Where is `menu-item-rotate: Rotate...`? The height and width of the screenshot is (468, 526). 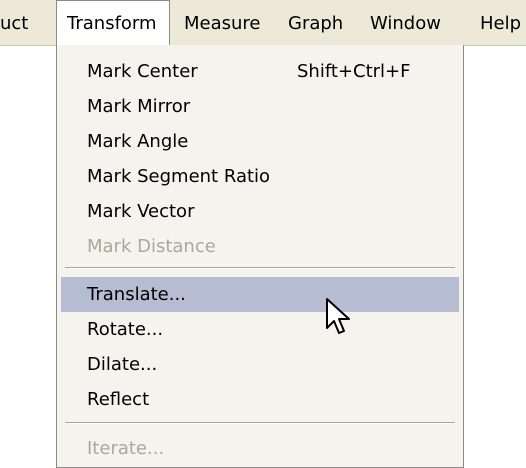
menu-item-rotate: Rotate... is located at coordinates (260, 329).